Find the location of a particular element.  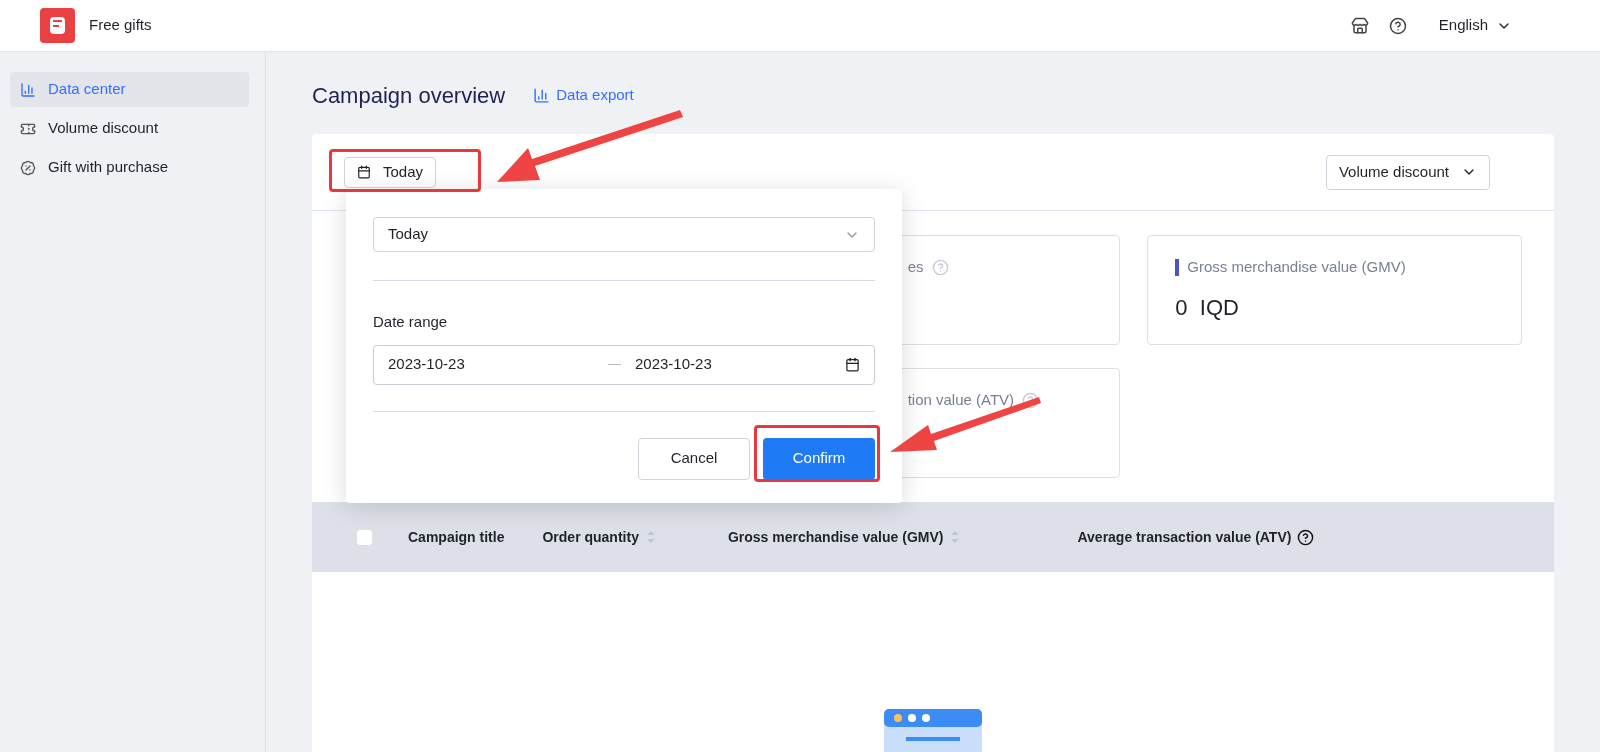

stat-label: tion value (ATV) is located at coordinates (961, 400).